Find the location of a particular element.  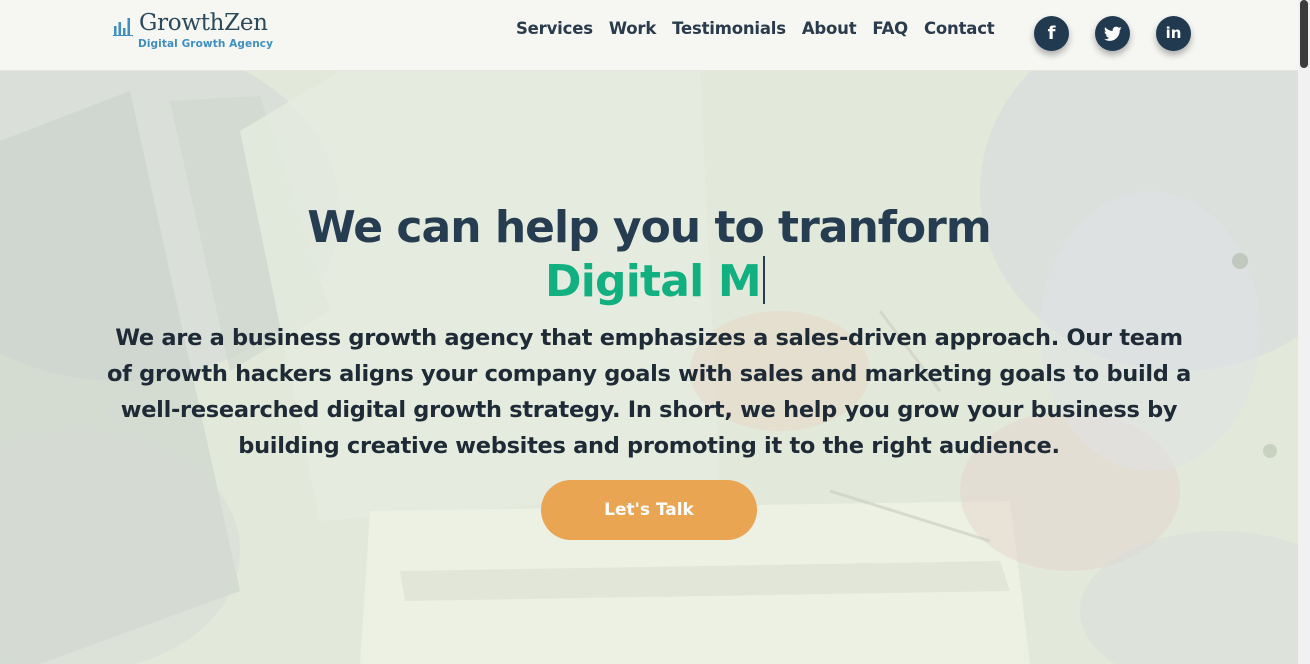

nav-testimonials: Testimonials is located at coordinates (729, 28).